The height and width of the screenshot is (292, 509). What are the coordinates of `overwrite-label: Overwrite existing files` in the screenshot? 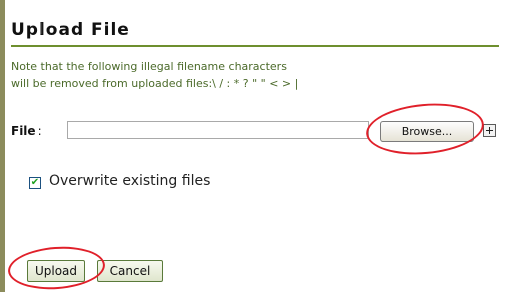 It's located at (129, 181).